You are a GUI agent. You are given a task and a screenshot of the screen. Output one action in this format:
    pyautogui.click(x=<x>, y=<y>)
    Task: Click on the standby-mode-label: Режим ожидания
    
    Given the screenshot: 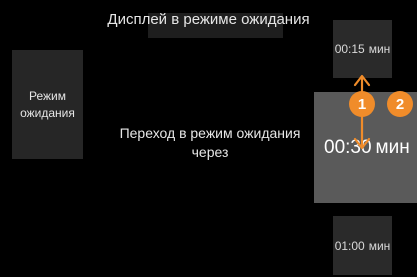 What is the action you would take?
    pyautogui.click(x=47, y=104)
    